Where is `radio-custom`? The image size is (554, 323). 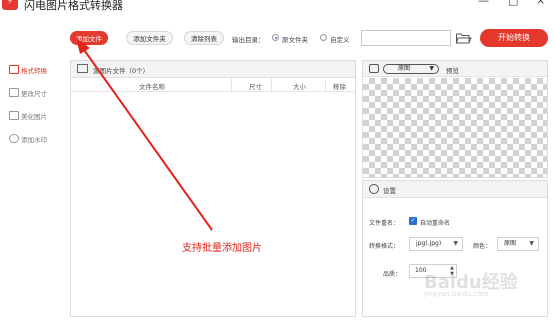
radio-custom is located at coordinates (323, 37).